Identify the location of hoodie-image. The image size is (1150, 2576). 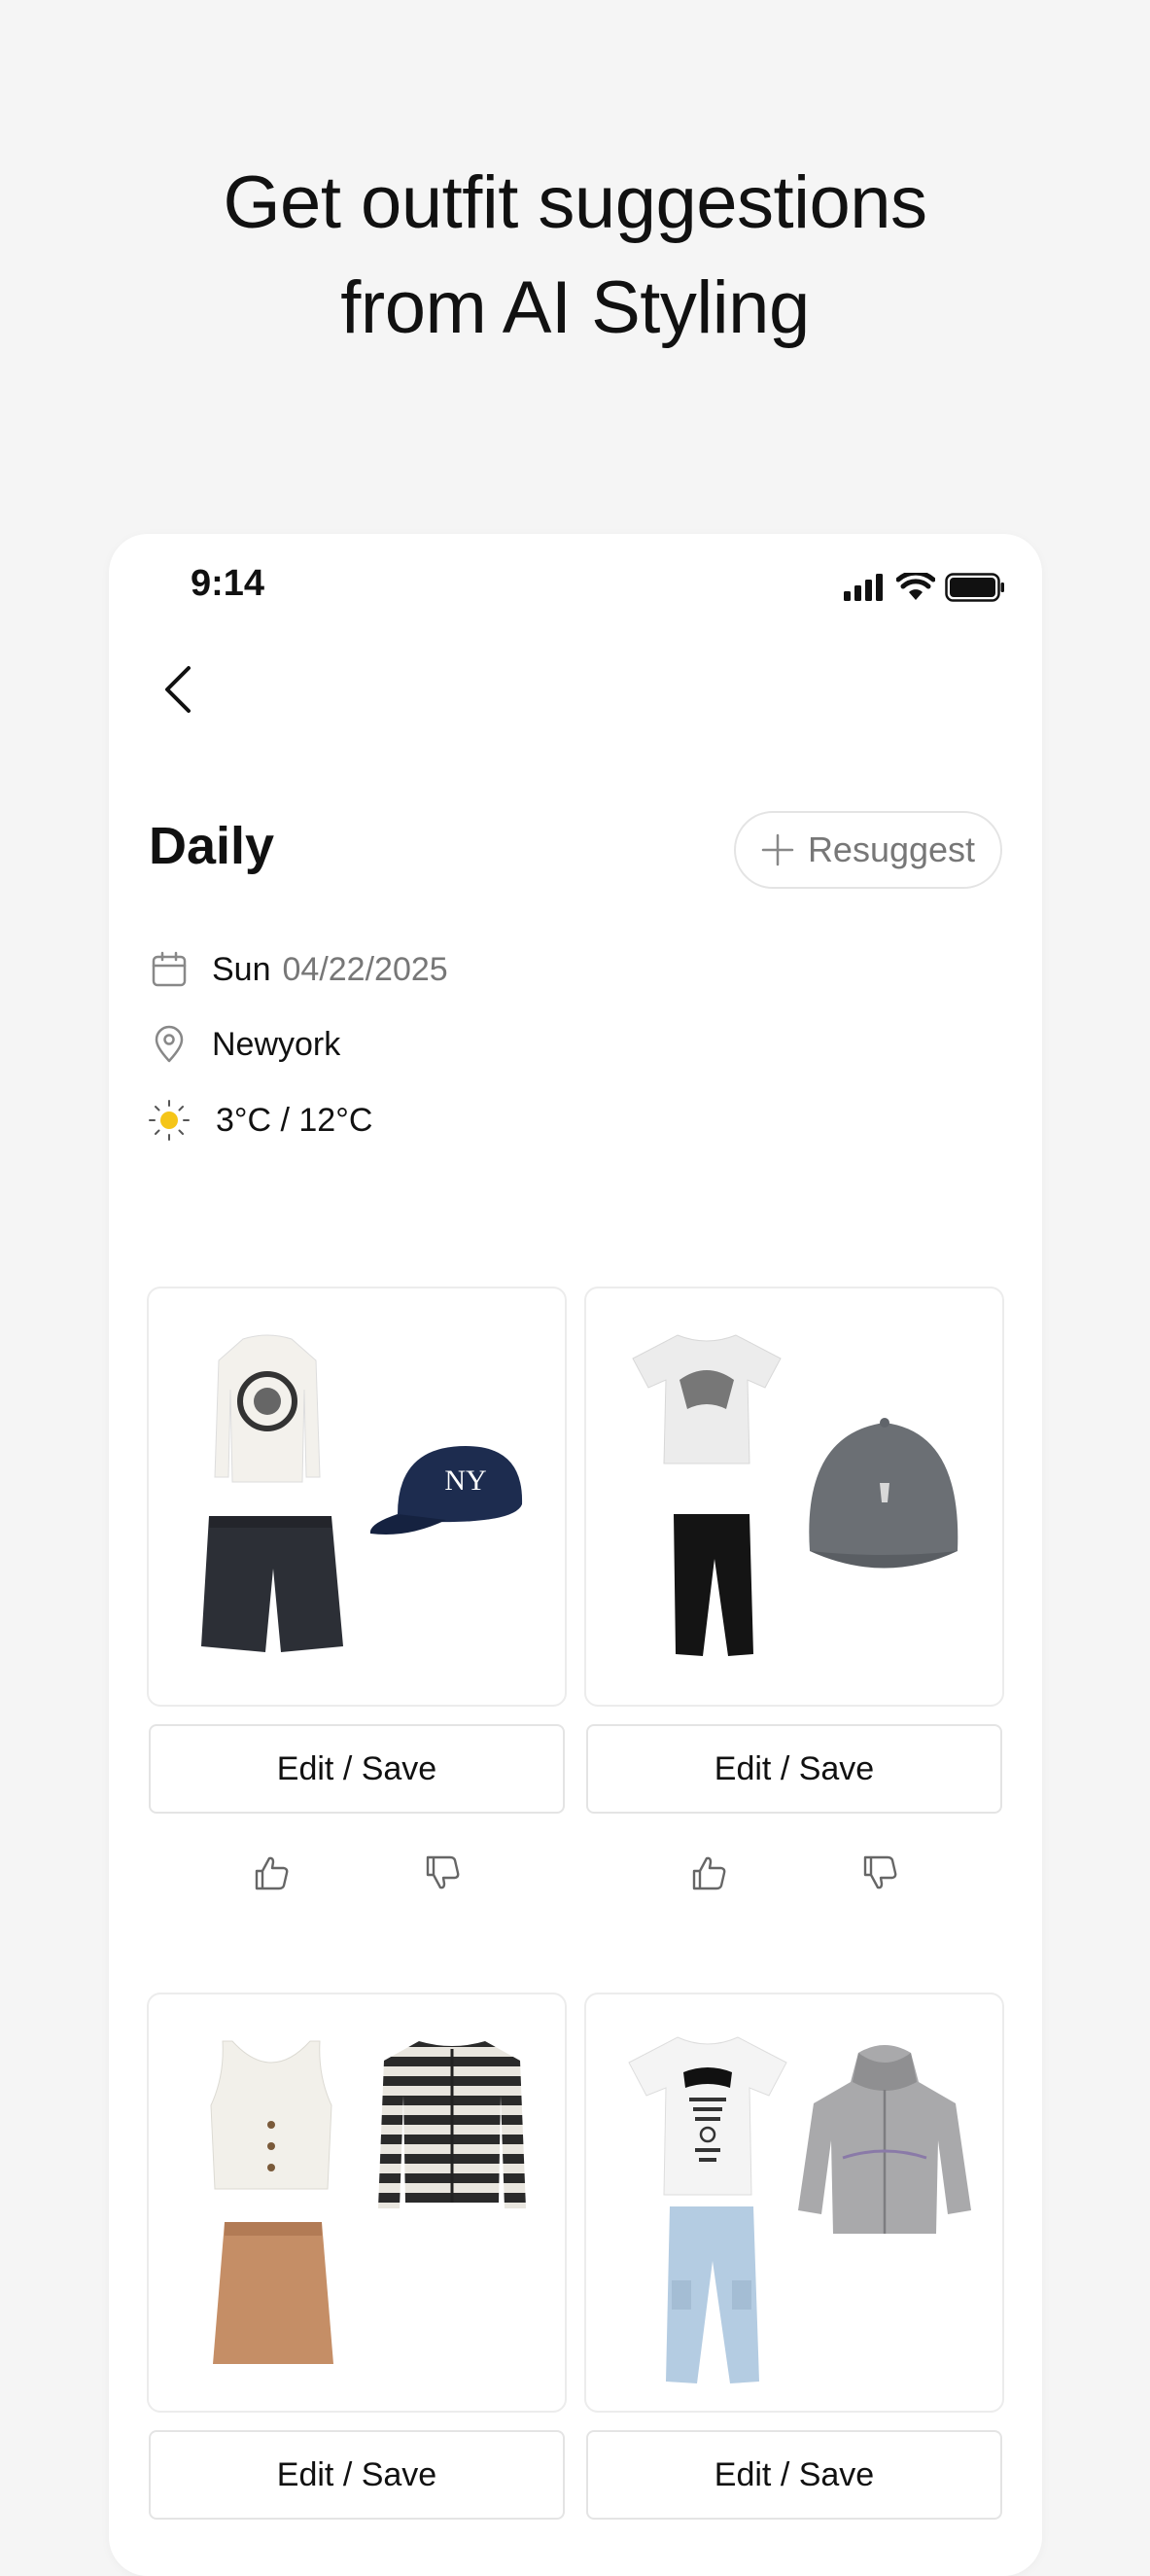
(884, 2140).